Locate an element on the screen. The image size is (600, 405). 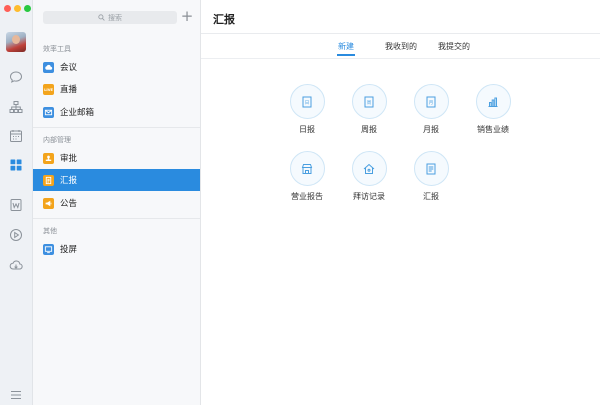
template-label: 拜访记录 is located at coordinates (369, 196).